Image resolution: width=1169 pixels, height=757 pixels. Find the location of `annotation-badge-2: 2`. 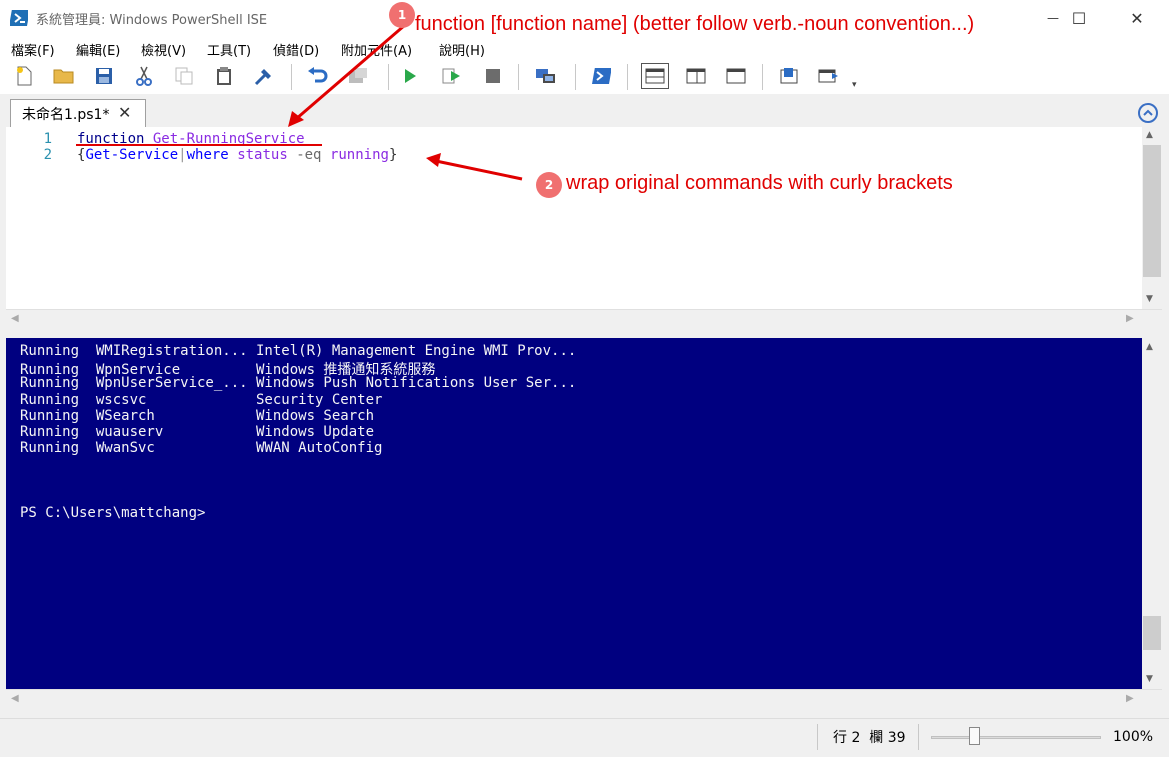

annotation-badge-2: 2 is located at coordinates (549, 185).